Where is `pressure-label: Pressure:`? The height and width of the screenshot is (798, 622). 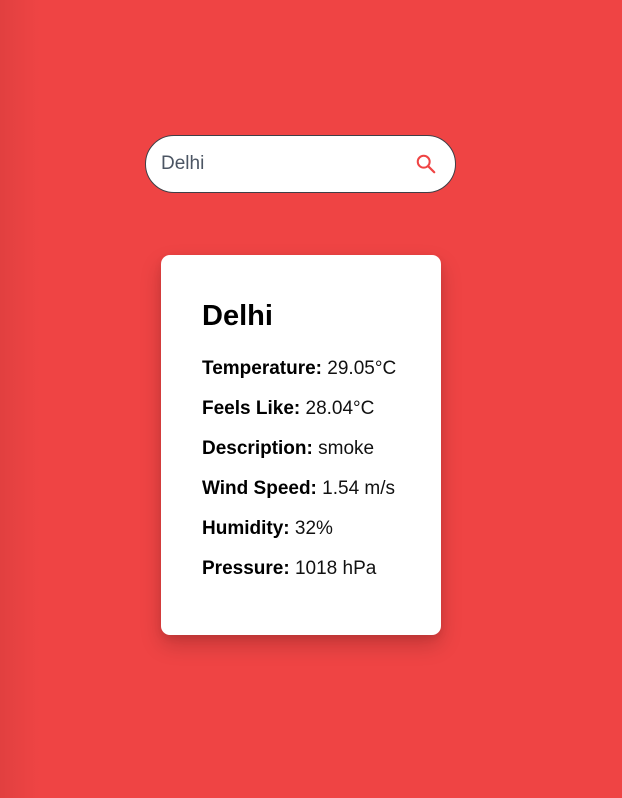
pressure-label: Pressure: is located at coordinates (246, 568).